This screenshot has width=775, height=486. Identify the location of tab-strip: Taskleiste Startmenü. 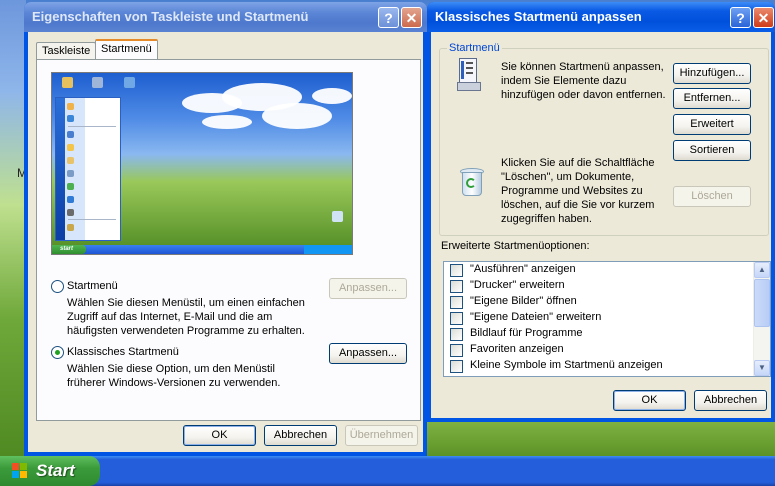
(186, 50).